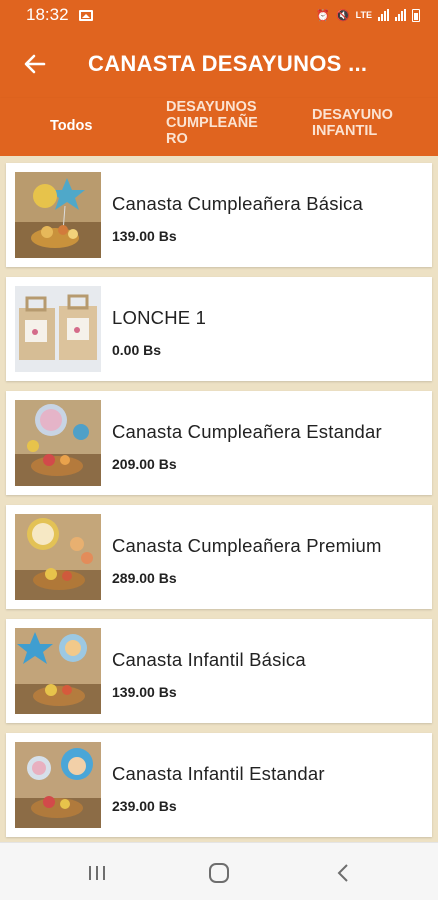 This screenshot has height=900, width=438. I want to click on product-name: Canasta Infantil Estandar, so click(218, 773).